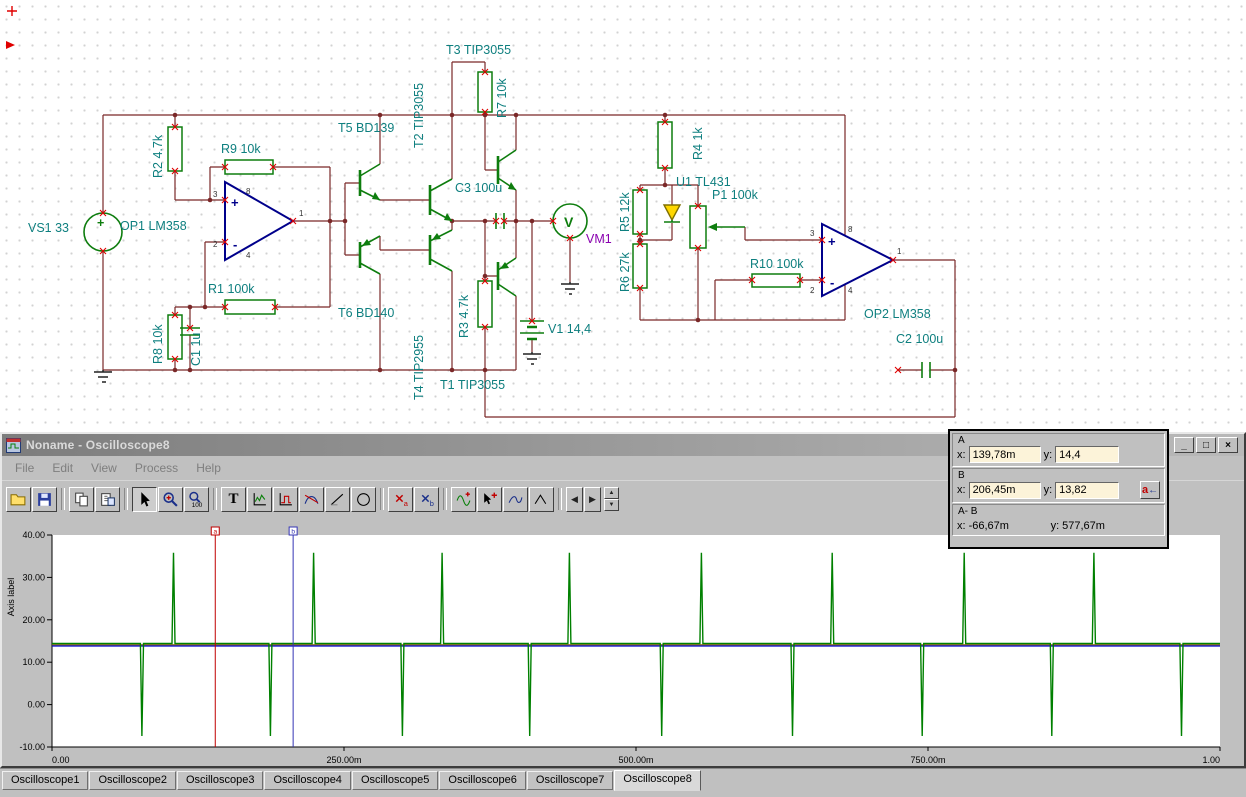 The width and height of the screenshot is (1246, 797). I want to click on toolbar-separator, so click(126, 499).